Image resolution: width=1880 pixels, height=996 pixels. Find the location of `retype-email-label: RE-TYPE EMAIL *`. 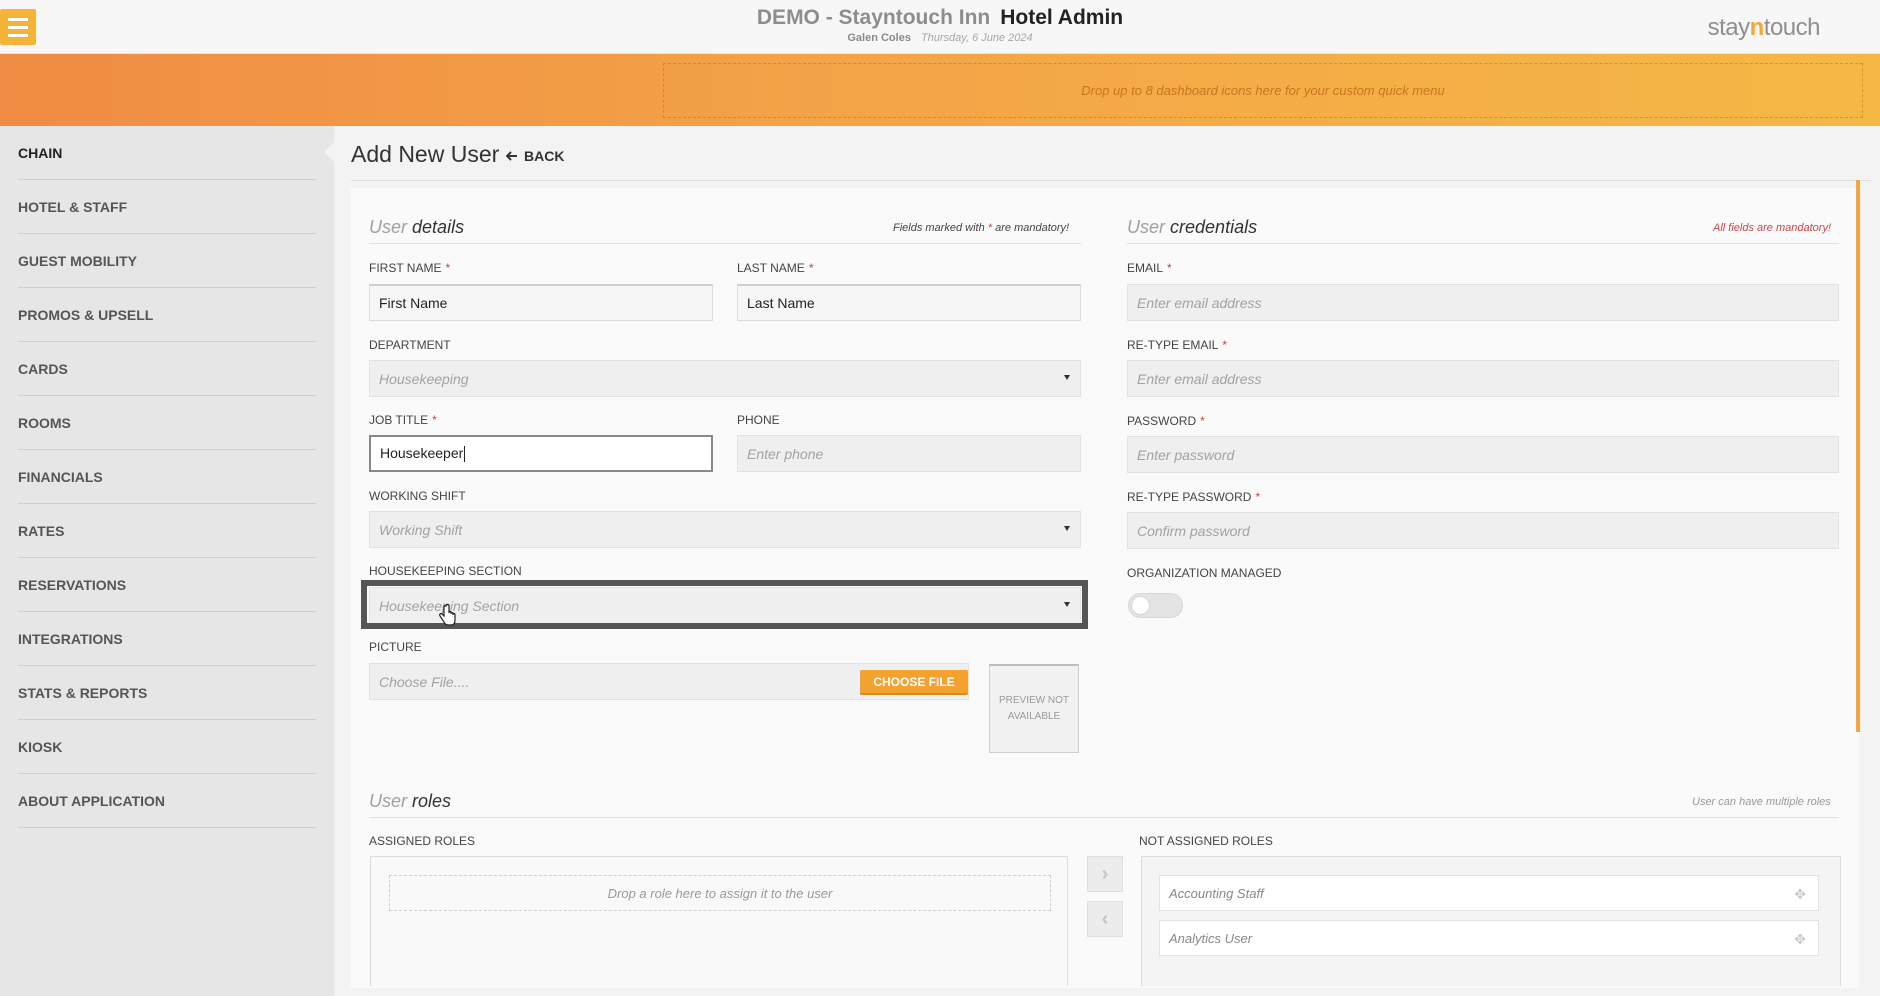

retype-email-label: RE-TYPE EMAIL * is located at coordinates (1177, 345).